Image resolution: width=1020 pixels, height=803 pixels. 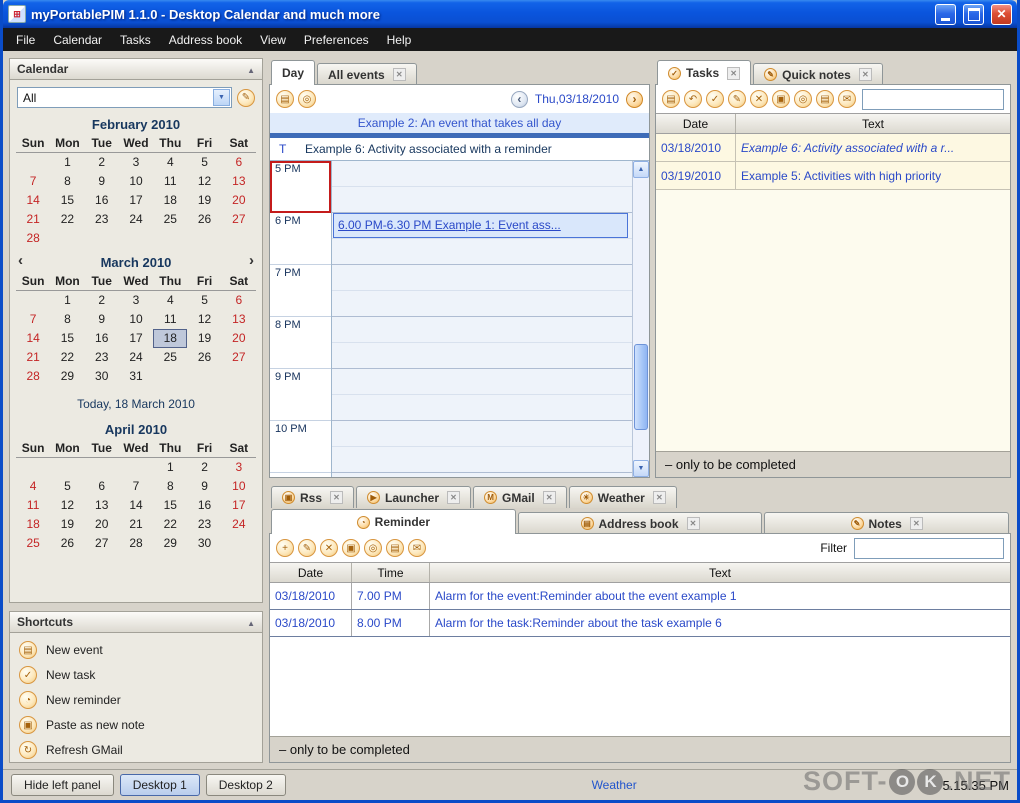 I want to click on copy-icon: ▣, so click(x=781, y=99).